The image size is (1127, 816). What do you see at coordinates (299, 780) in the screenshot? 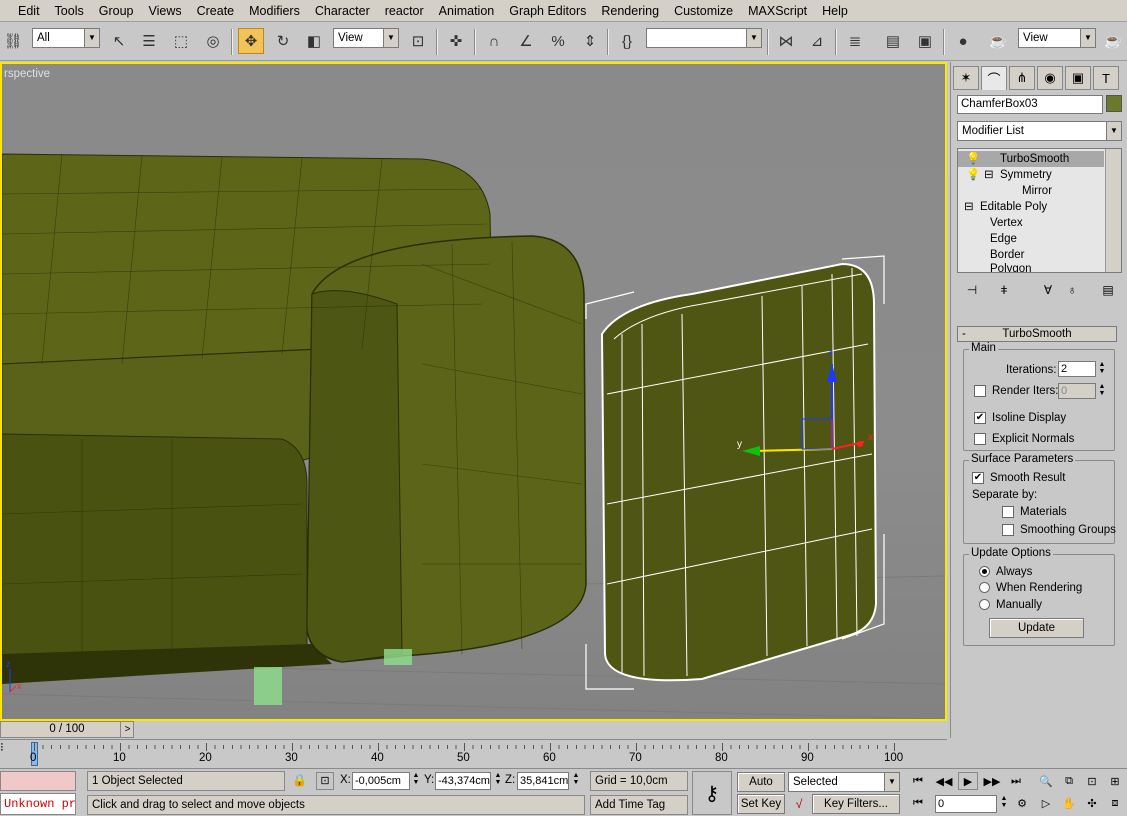
I see `lock-selection-icon: 🔒` at bounding box center [299, 780].